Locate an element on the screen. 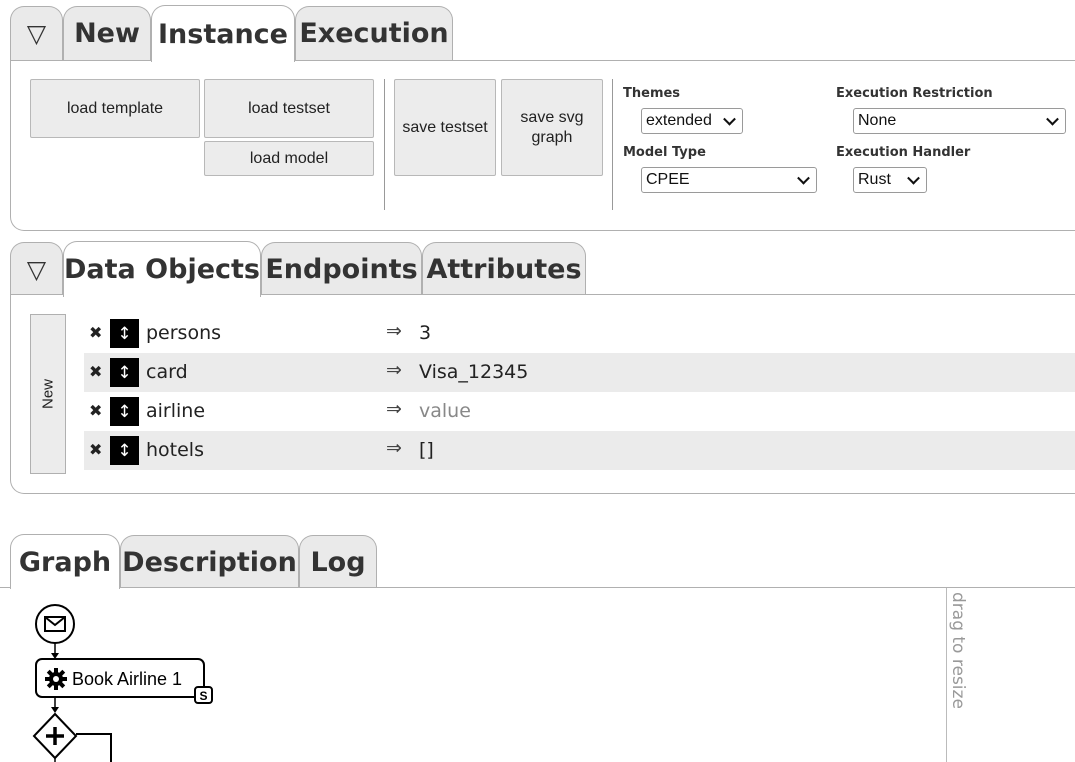  process-graph: Book Airline 1 S is located at coordinates (122, 683).